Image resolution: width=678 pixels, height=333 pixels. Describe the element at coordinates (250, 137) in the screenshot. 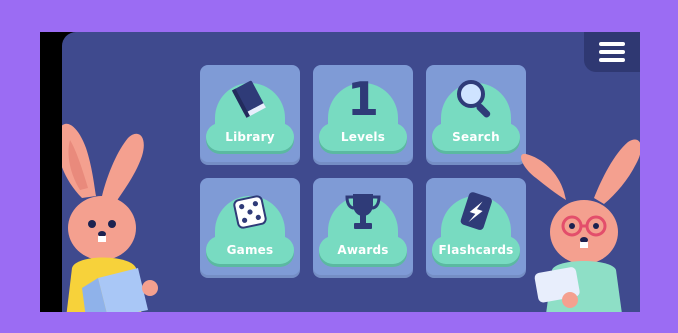

I see `library-label: Library` at that location.